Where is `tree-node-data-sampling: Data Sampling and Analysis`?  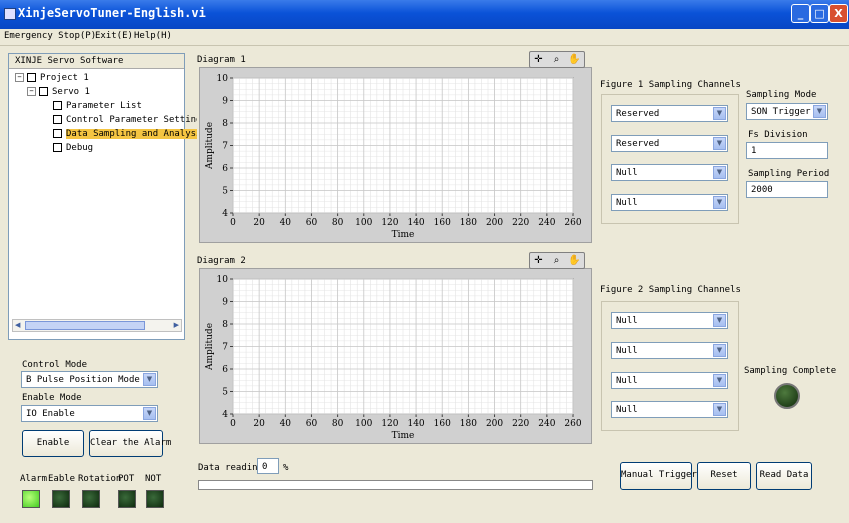
tree-node-data-sampling: Data Sampling and Analysis is located at coordinates (130, 134).